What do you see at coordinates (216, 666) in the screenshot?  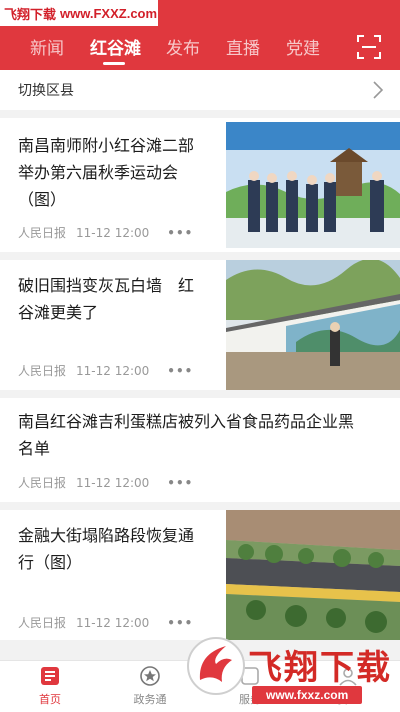 I see `watermark-logo-icon` at bounding box center [216, 666].